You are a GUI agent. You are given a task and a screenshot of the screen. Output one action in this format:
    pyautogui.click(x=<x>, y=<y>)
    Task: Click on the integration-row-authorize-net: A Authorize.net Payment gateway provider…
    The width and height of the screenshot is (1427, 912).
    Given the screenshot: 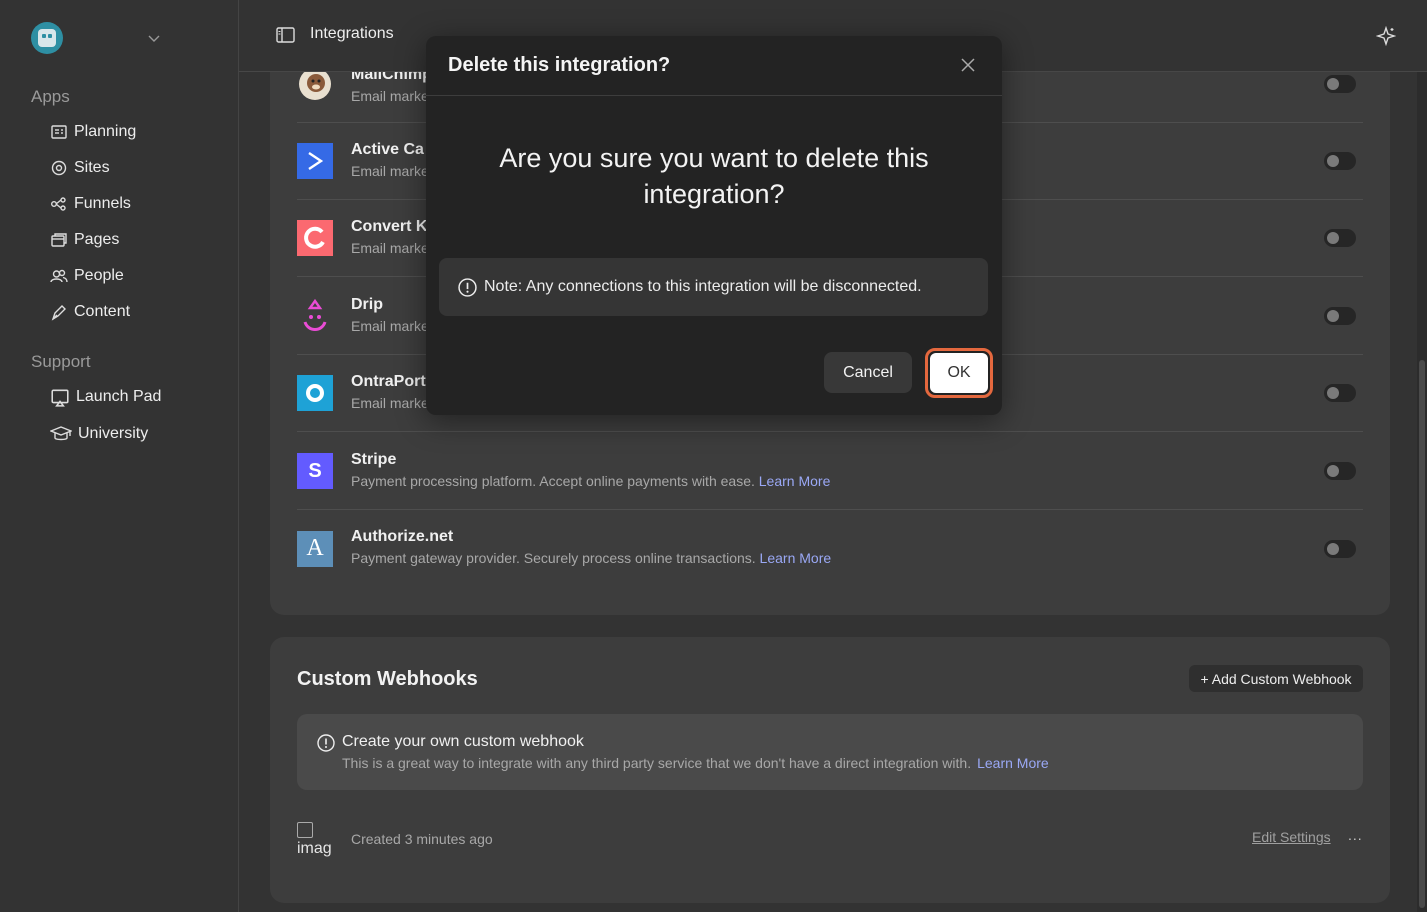 What is the action you would take?
    pyautogui.click(x=830, y=548)
    